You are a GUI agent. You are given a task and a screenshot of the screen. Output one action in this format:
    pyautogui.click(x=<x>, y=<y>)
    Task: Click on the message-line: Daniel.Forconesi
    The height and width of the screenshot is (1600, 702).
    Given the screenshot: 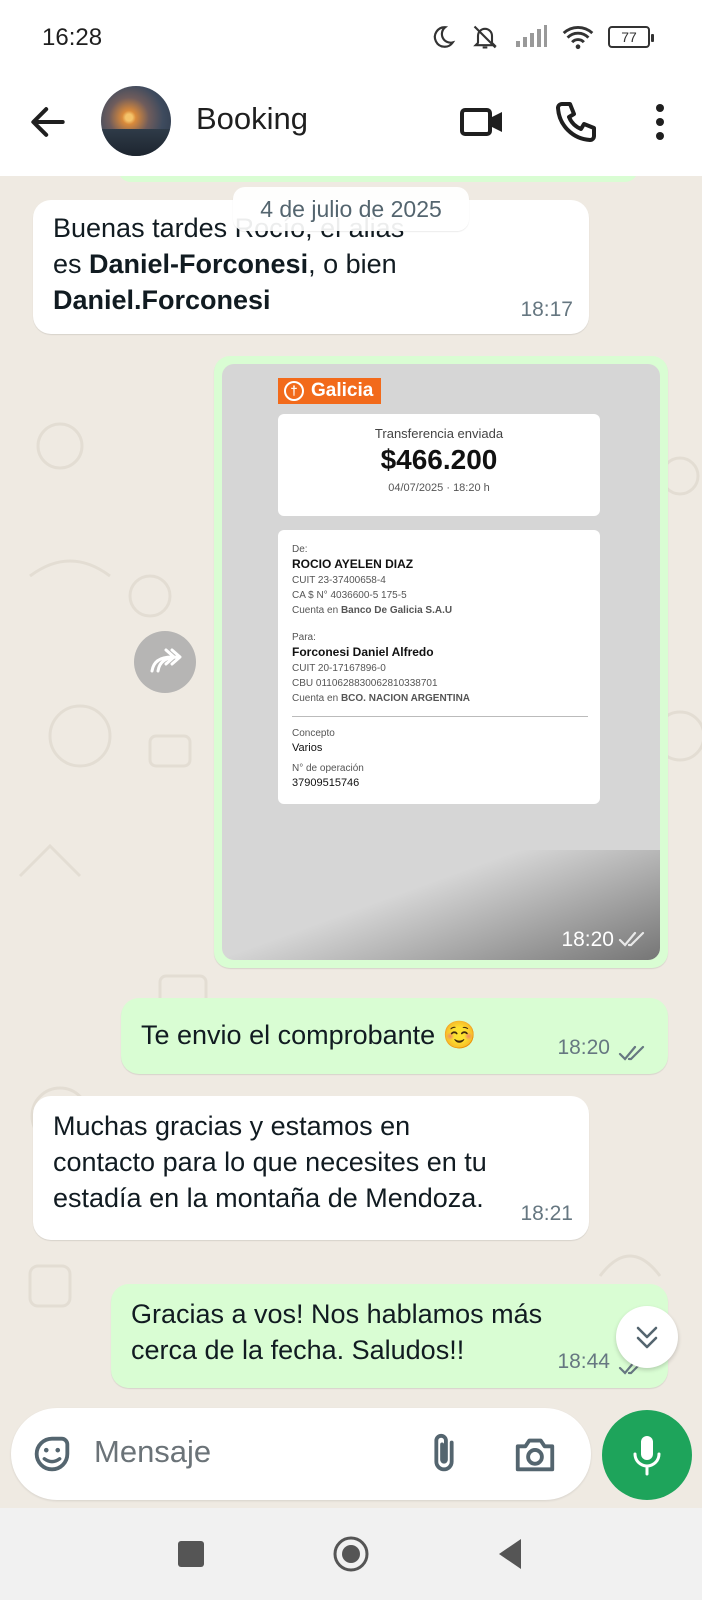 What is the action you would take?
    pyautogui.click(x=228, y=300)
    